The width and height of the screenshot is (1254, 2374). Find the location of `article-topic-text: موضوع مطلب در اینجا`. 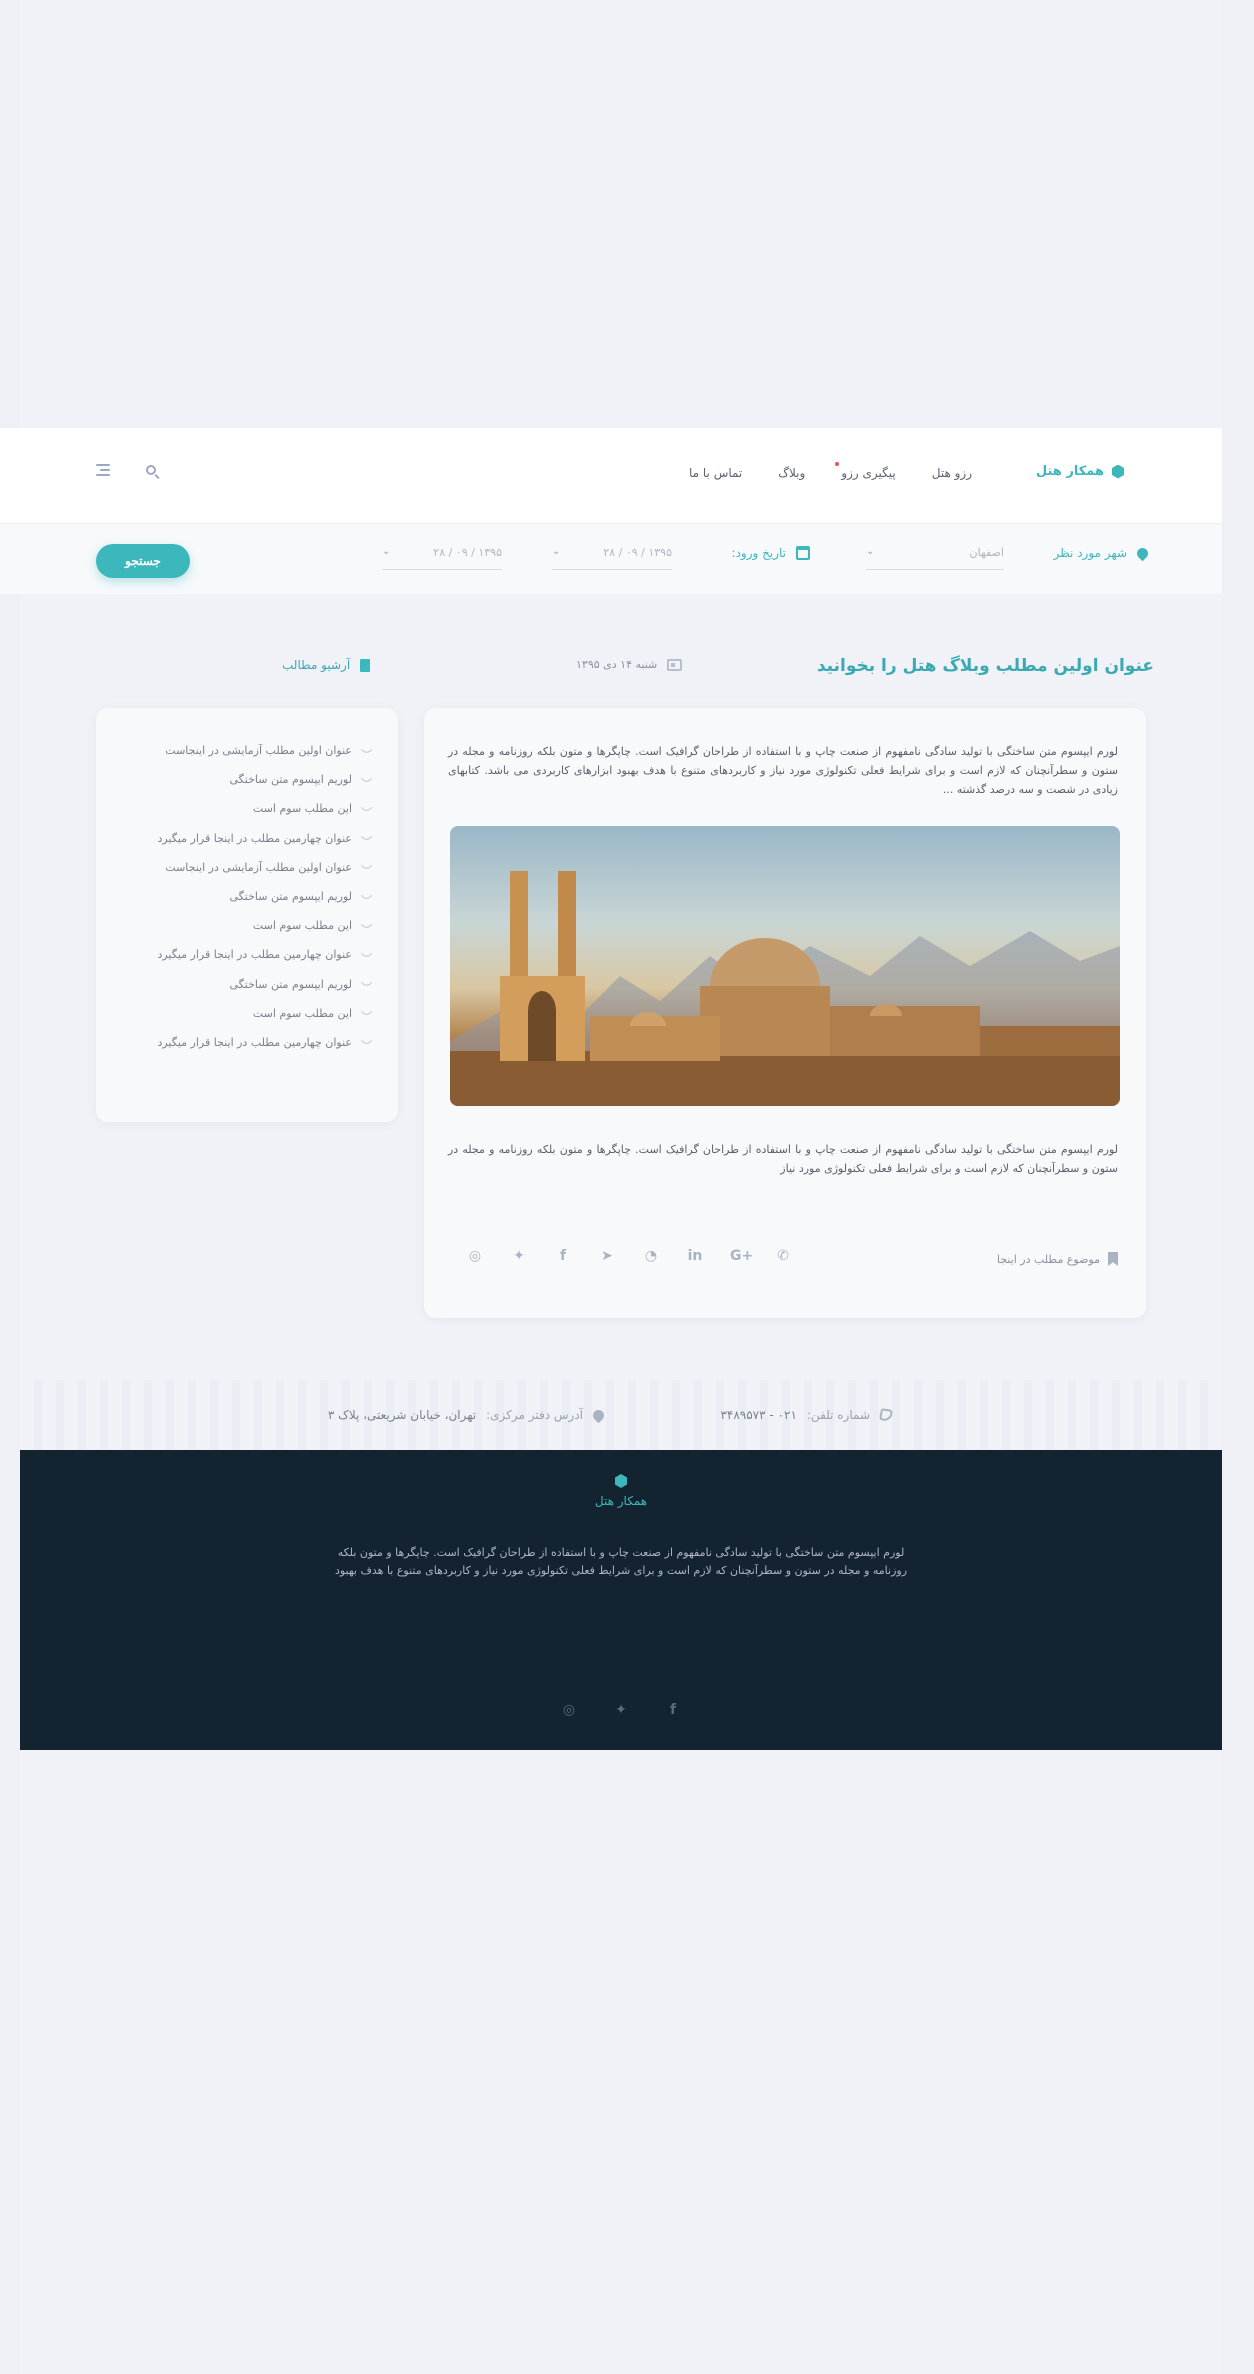

article-topic-text: موضوع مطلب در اینجا is located at coordinates (1048, 1259).